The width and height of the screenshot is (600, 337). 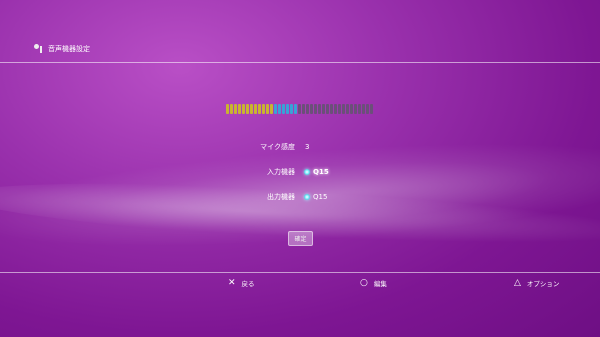 What do you see at coordinates (232, 282) in the screenshot?
I see `cross-icon: ✕` at bounding box center [232, 282].